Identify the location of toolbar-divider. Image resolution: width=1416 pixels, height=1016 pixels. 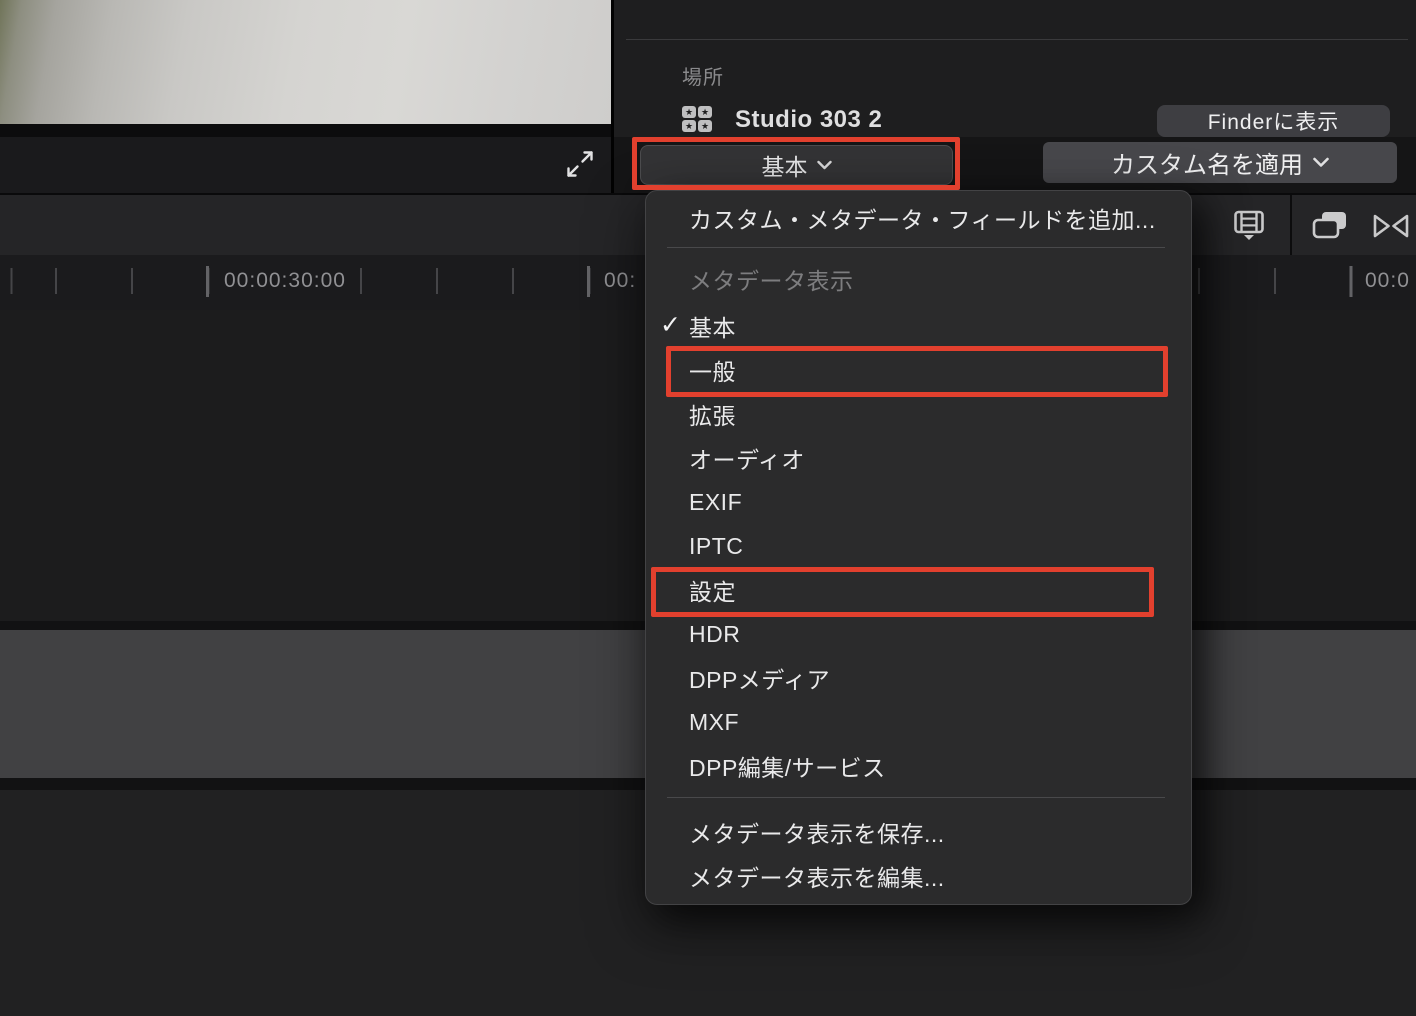
(1291, 225).